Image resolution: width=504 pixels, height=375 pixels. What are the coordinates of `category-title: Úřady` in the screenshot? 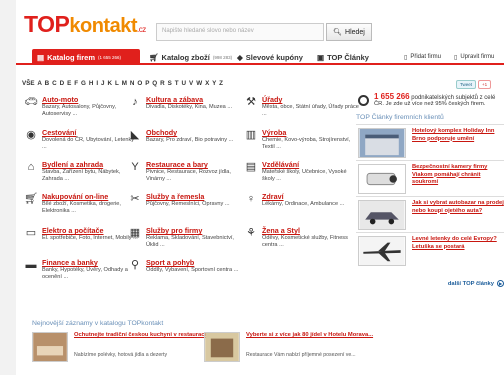 It's located at (272, 99).